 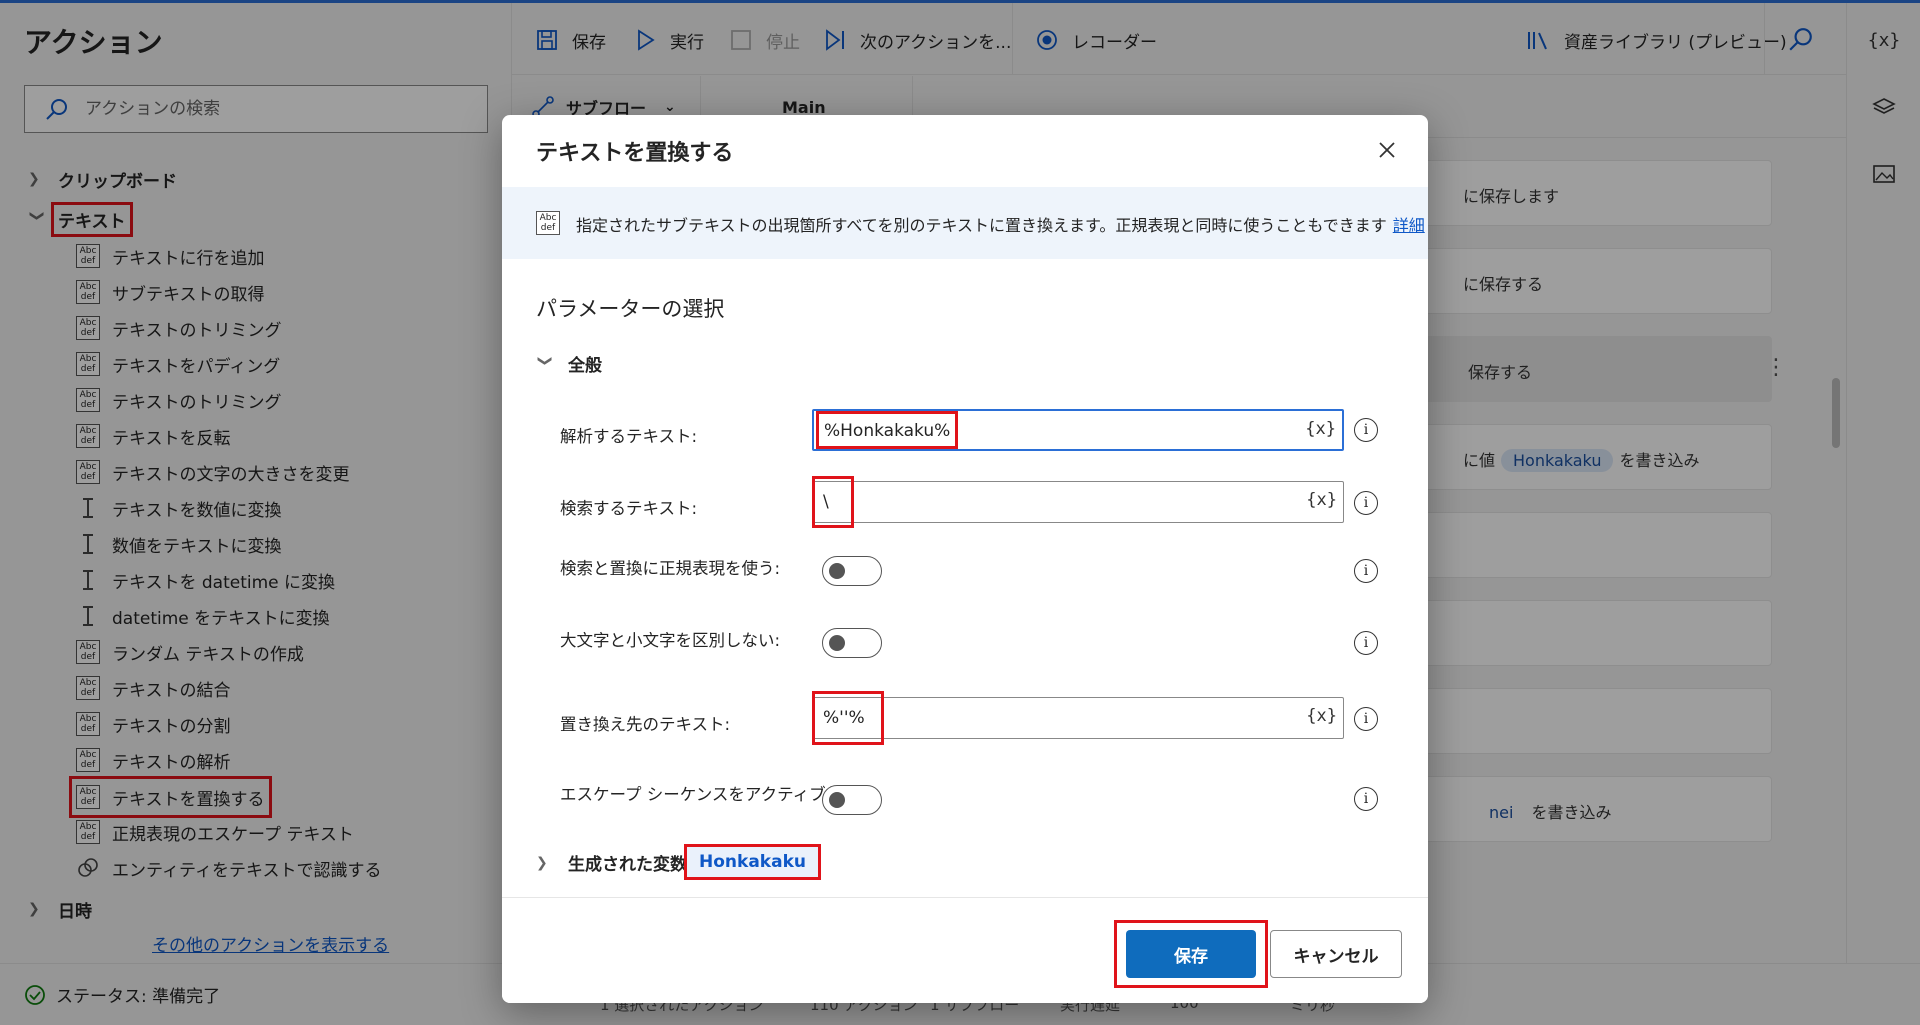 What do you see at coordinates (629, 508) in the screenshot?
I see `param-label: 検索するテキスト:` at bounding box center [629, 508].